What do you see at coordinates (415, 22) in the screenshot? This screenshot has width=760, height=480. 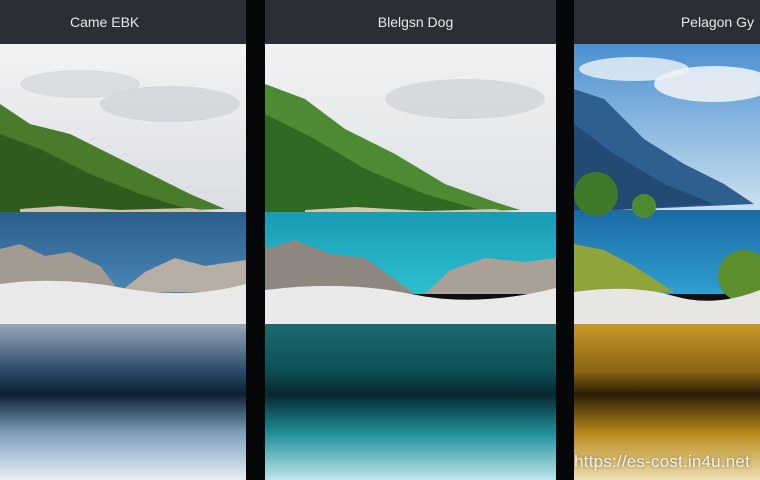 I see `panel-title: Blelgsn Dog` at bounding box center [415, 22].